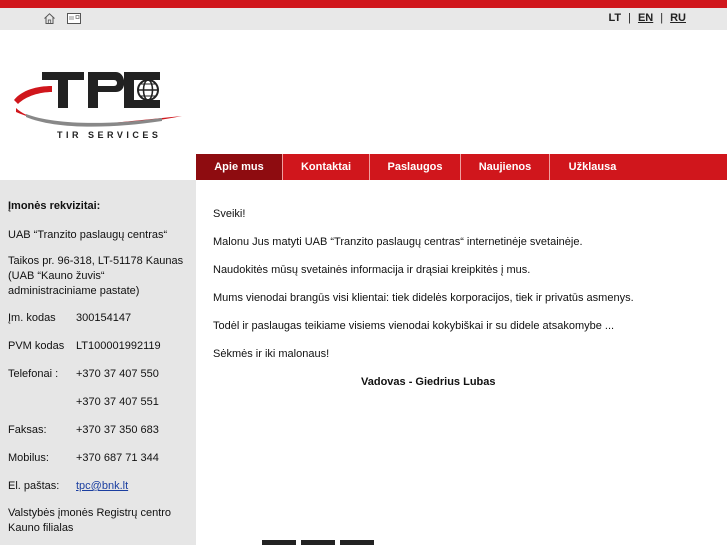  Describe the element at coordinates (49, 18) in the screenshot. I see `home-icon` at that location.